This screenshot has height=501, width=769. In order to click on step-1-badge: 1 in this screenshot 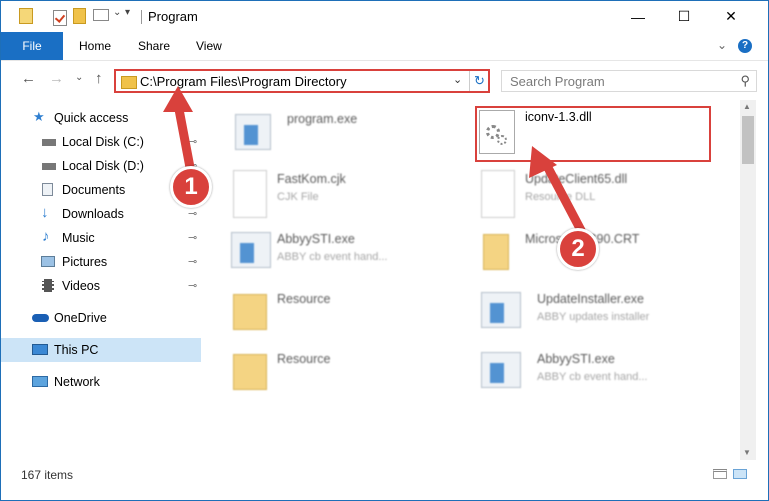, I will do `click(191, 187)`.